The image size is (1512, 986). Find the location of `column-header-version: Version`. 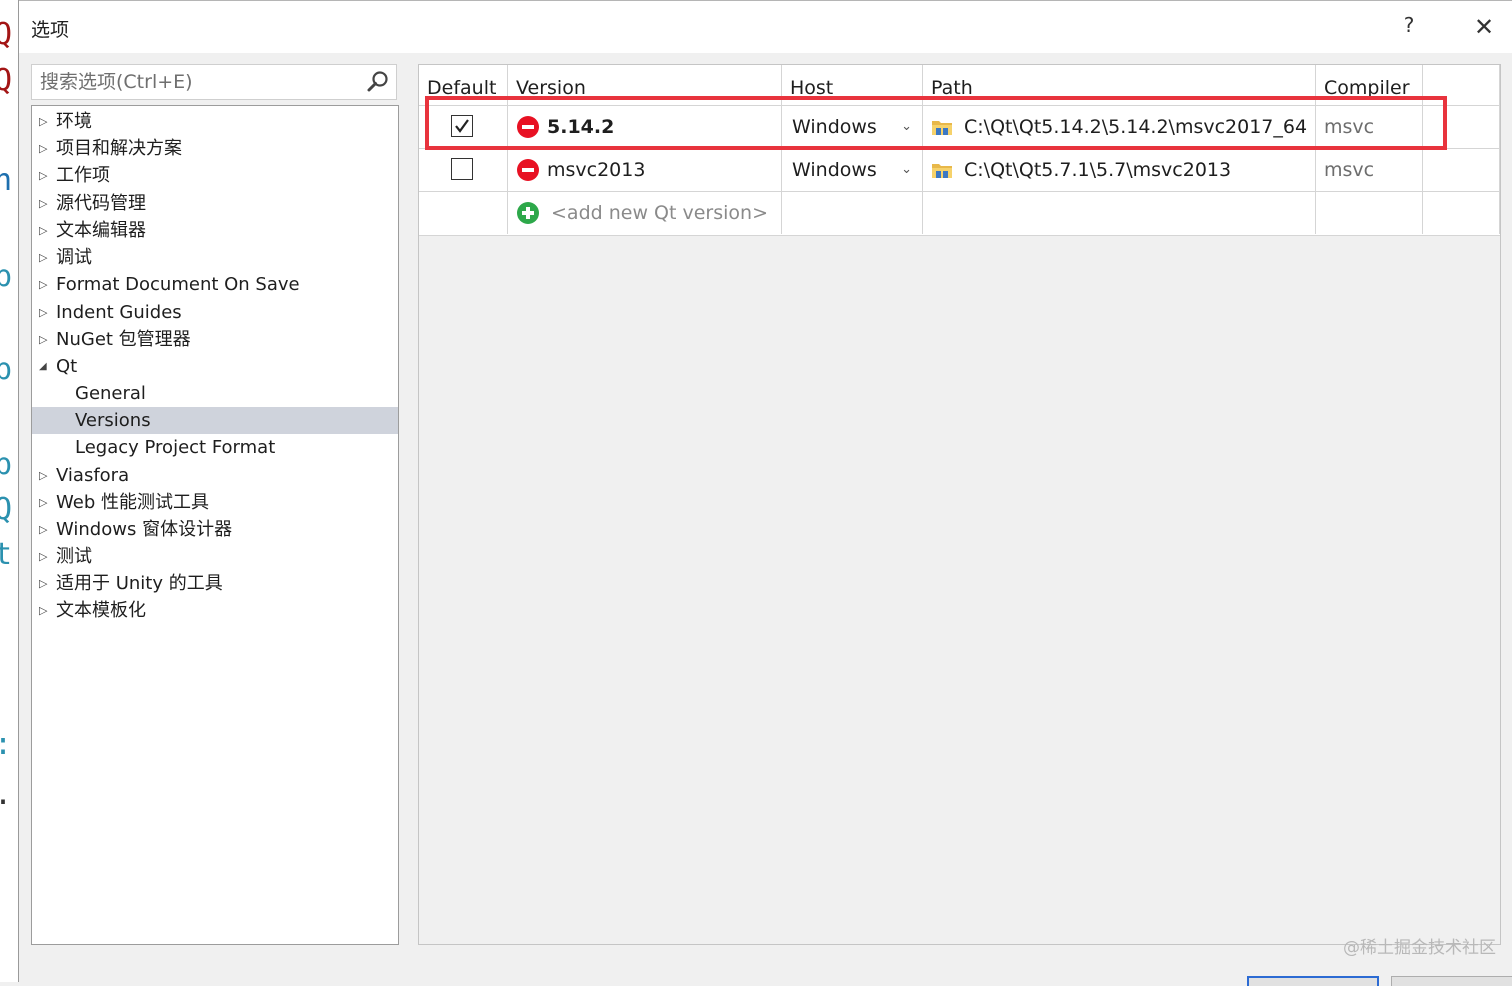

column-header-version: Version is located at coordinates (645, 85).